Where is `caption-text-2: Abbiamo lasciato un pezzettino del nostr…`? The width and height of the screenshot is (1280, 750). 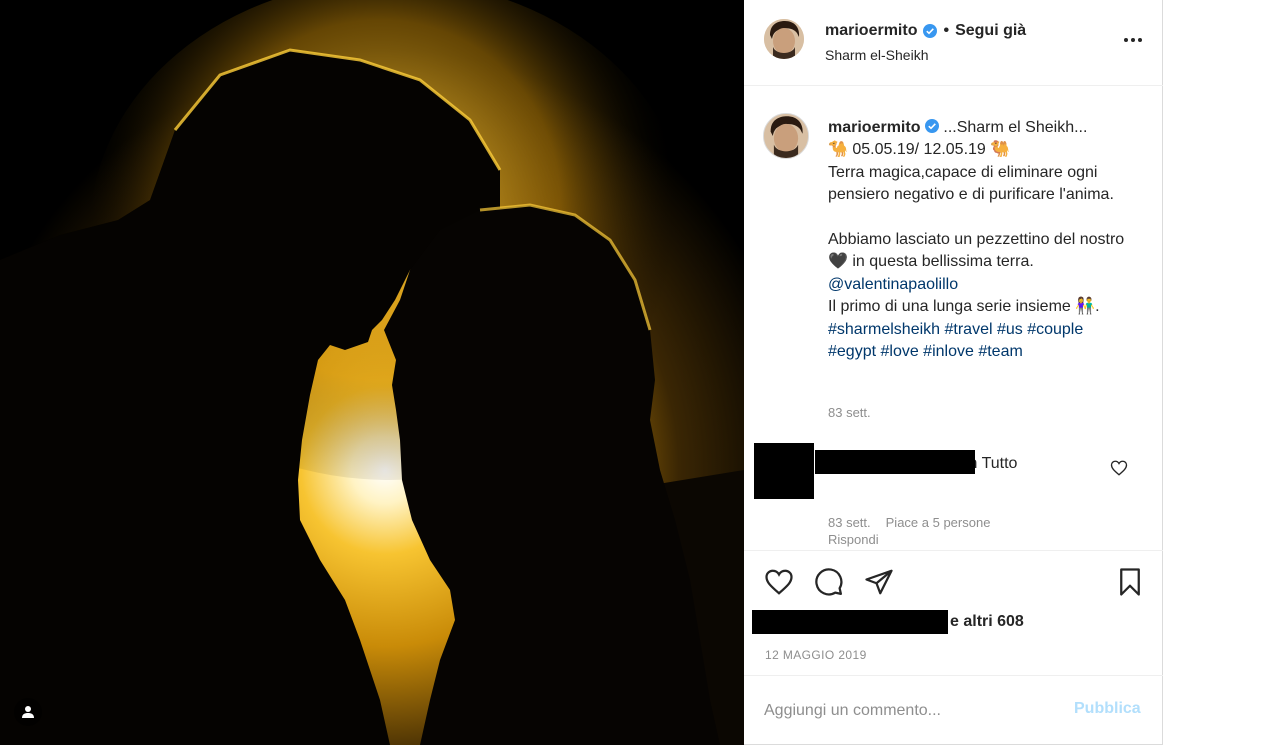 caption-text-2: Abbiamo lasciato un pezzettino del nostr… is located at coordinates (978, 251).